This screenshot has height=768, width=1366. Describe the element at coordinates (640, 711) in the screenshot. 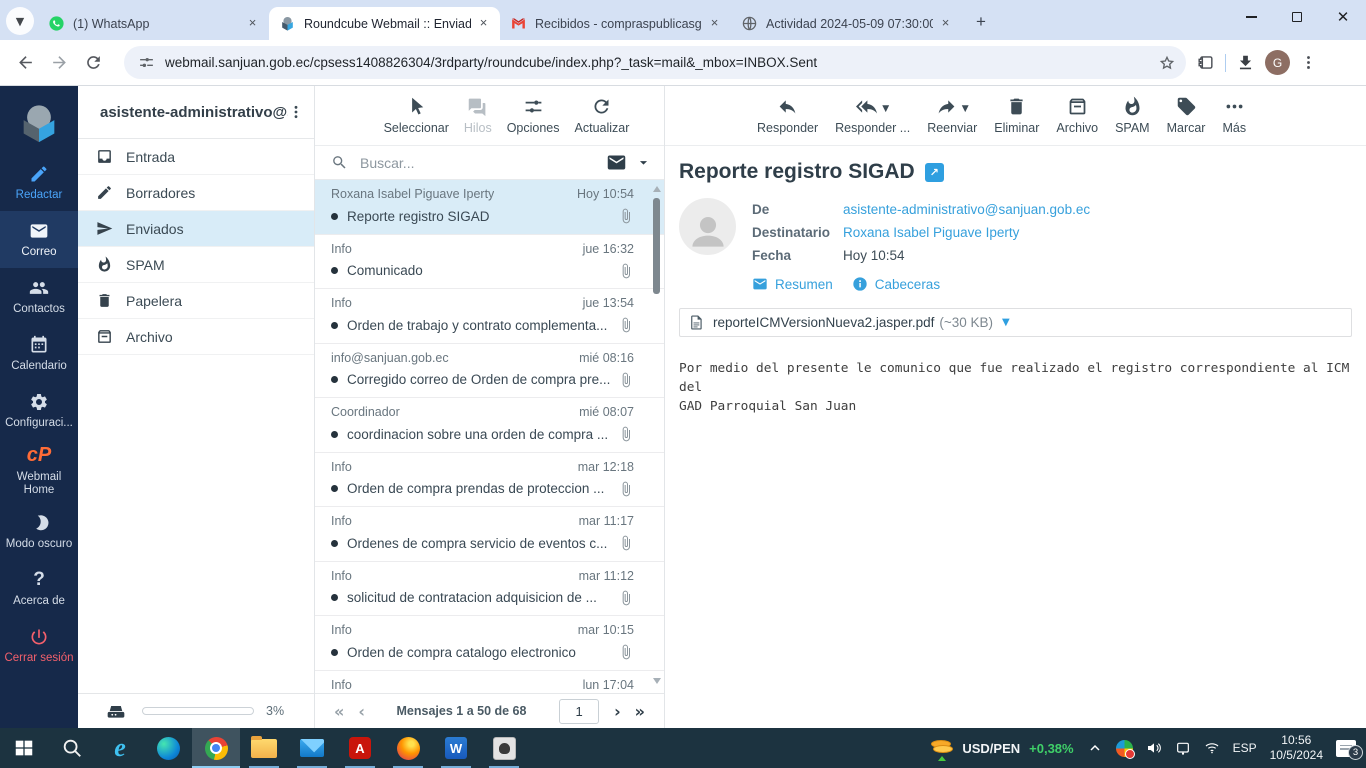

I see `last-page-icon: »` at that location.